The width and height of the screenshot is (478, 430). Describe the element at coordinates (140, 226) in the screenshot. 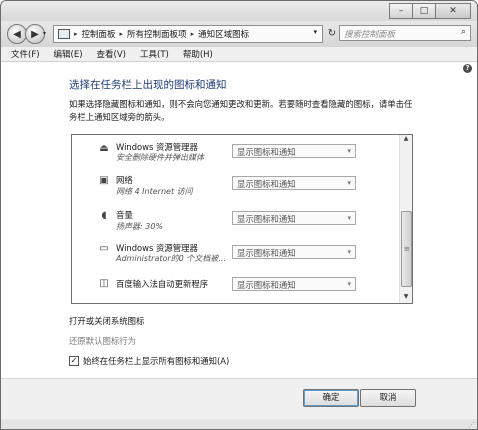

I see `item-description: 扬声器: 30%` at that location.